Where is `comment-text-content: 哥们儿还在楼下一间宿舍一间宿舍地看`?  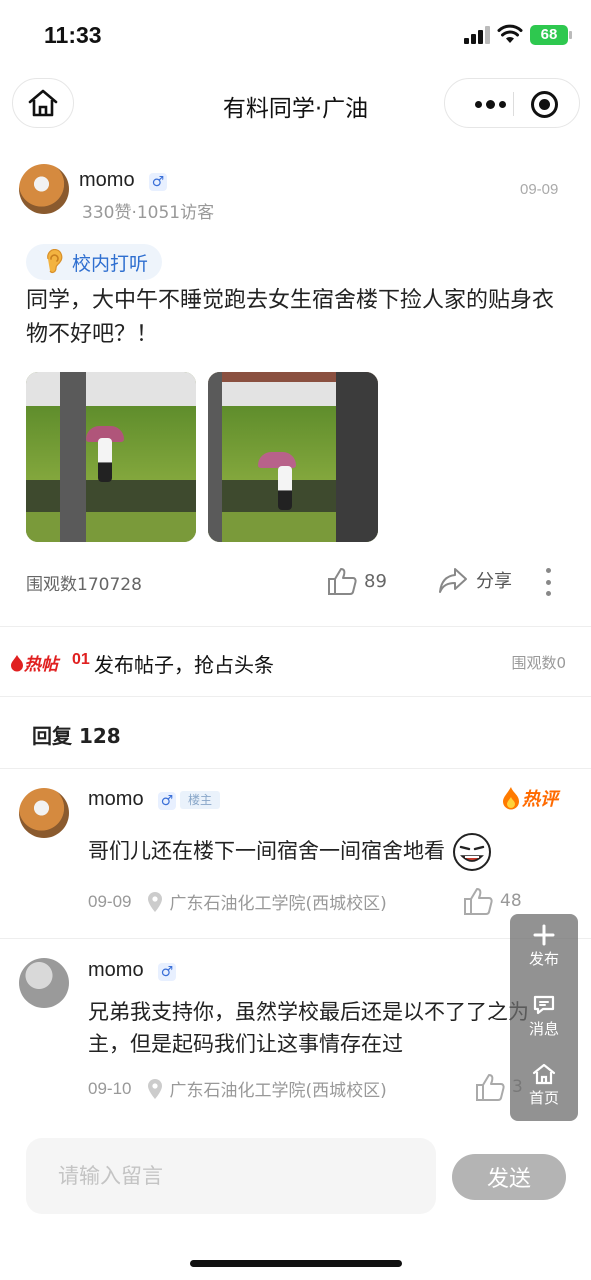 comment-text-content: 哥们儿还在楼下一间宿舍一间宿舍地看 is located at coordinates (266, 851).